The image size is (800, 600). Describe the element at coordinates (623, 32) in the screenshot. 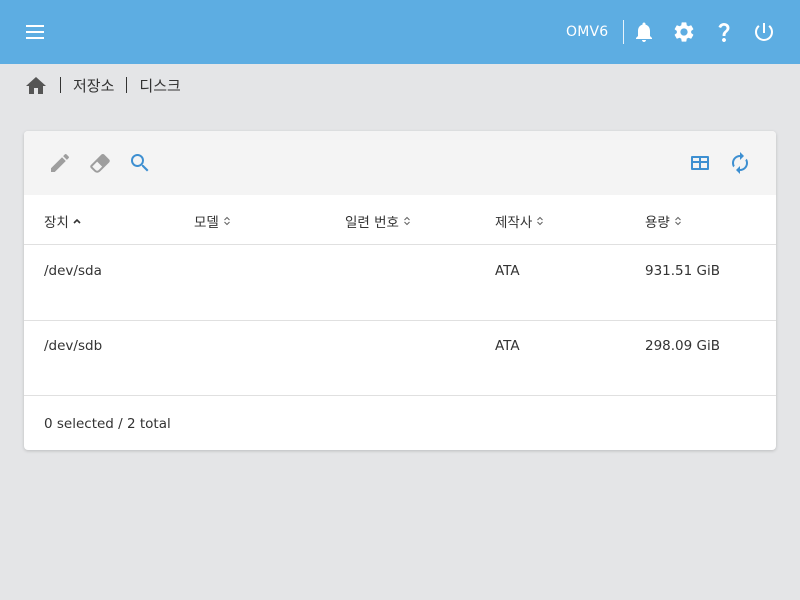

I see `header-divider` at that location.